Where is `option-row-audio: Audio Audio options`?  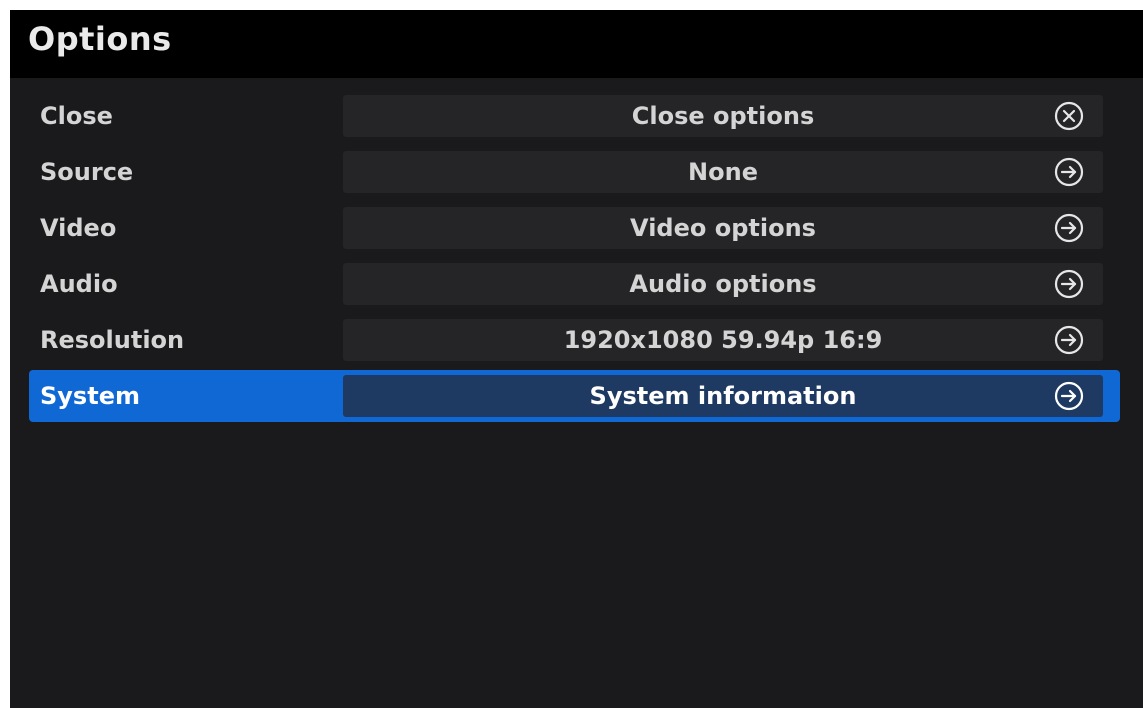 option-row-audio: Audio Audio options is located at coordinates (574, 284).